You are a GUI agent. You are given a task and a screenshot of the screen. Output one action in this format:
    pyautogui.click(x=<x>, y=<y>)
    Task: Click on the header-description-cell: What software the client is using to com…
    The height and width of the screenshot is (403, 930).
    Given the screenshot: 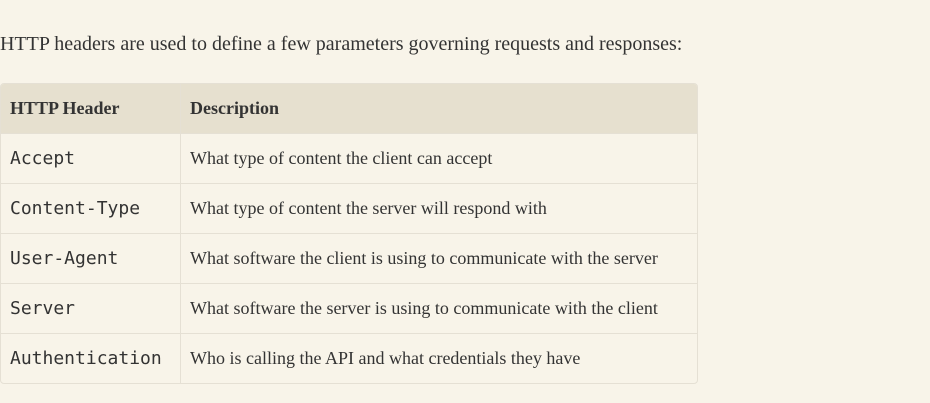 What is the action you would take?
    pyautogui.click(x=439, y=258)
    